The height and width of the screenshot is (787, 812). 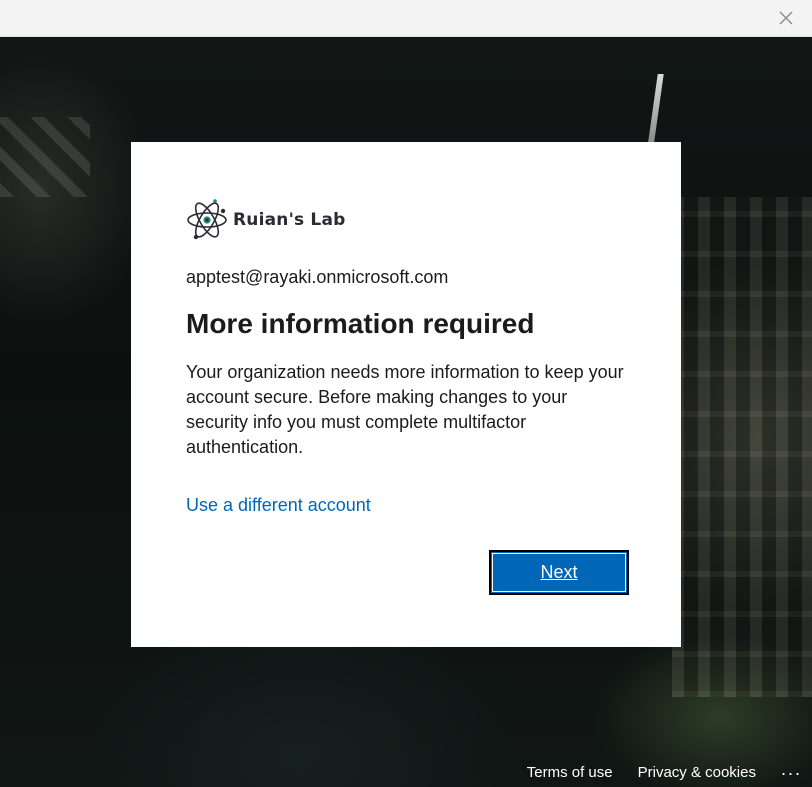 I want to click on page-title: More information required, so click(x=360, y=323).